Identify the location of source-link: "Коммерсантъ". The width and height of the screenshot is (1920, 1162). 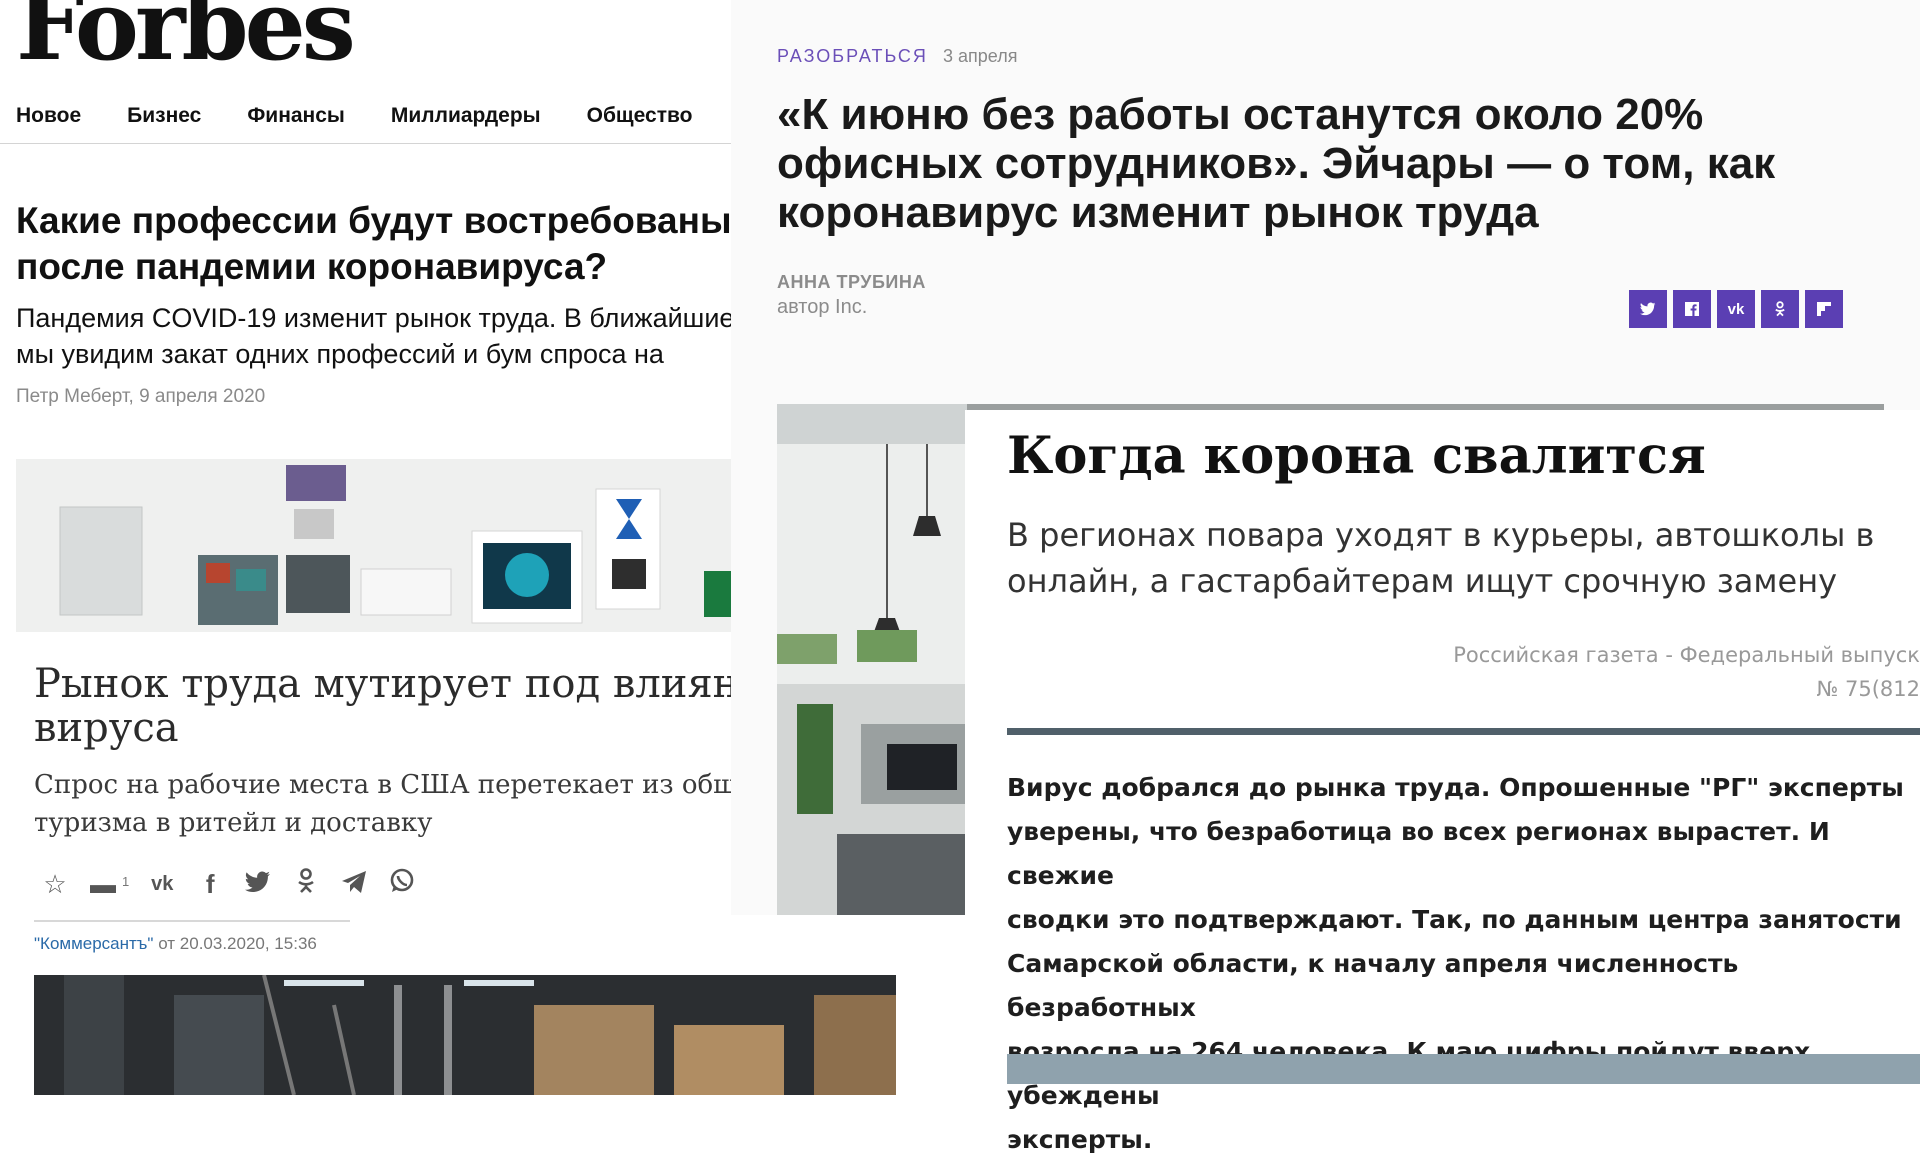
(93, 943).